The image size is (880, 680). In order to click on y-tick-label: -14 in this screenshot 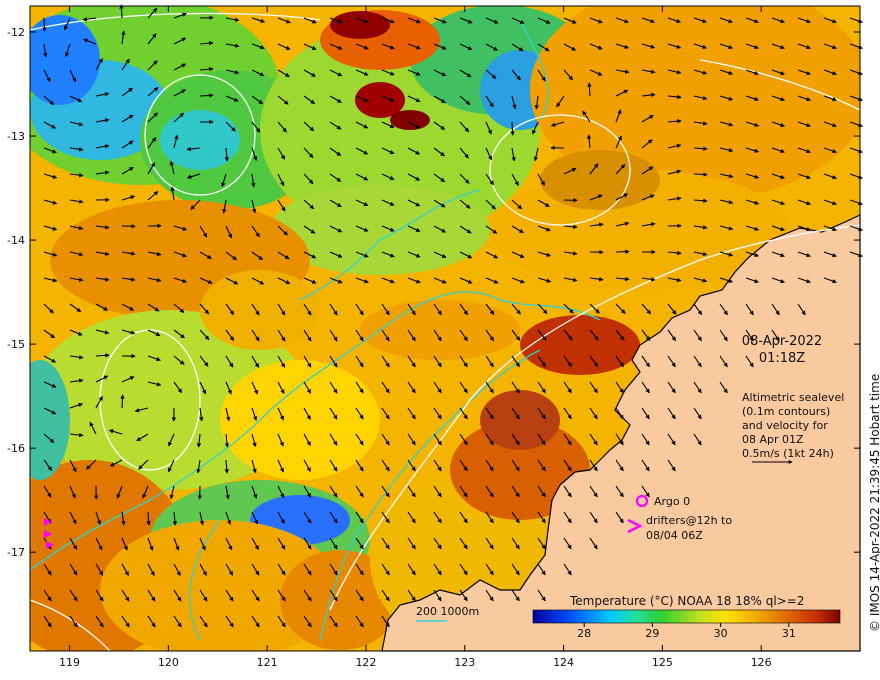, I will do `click(16, 240)`.